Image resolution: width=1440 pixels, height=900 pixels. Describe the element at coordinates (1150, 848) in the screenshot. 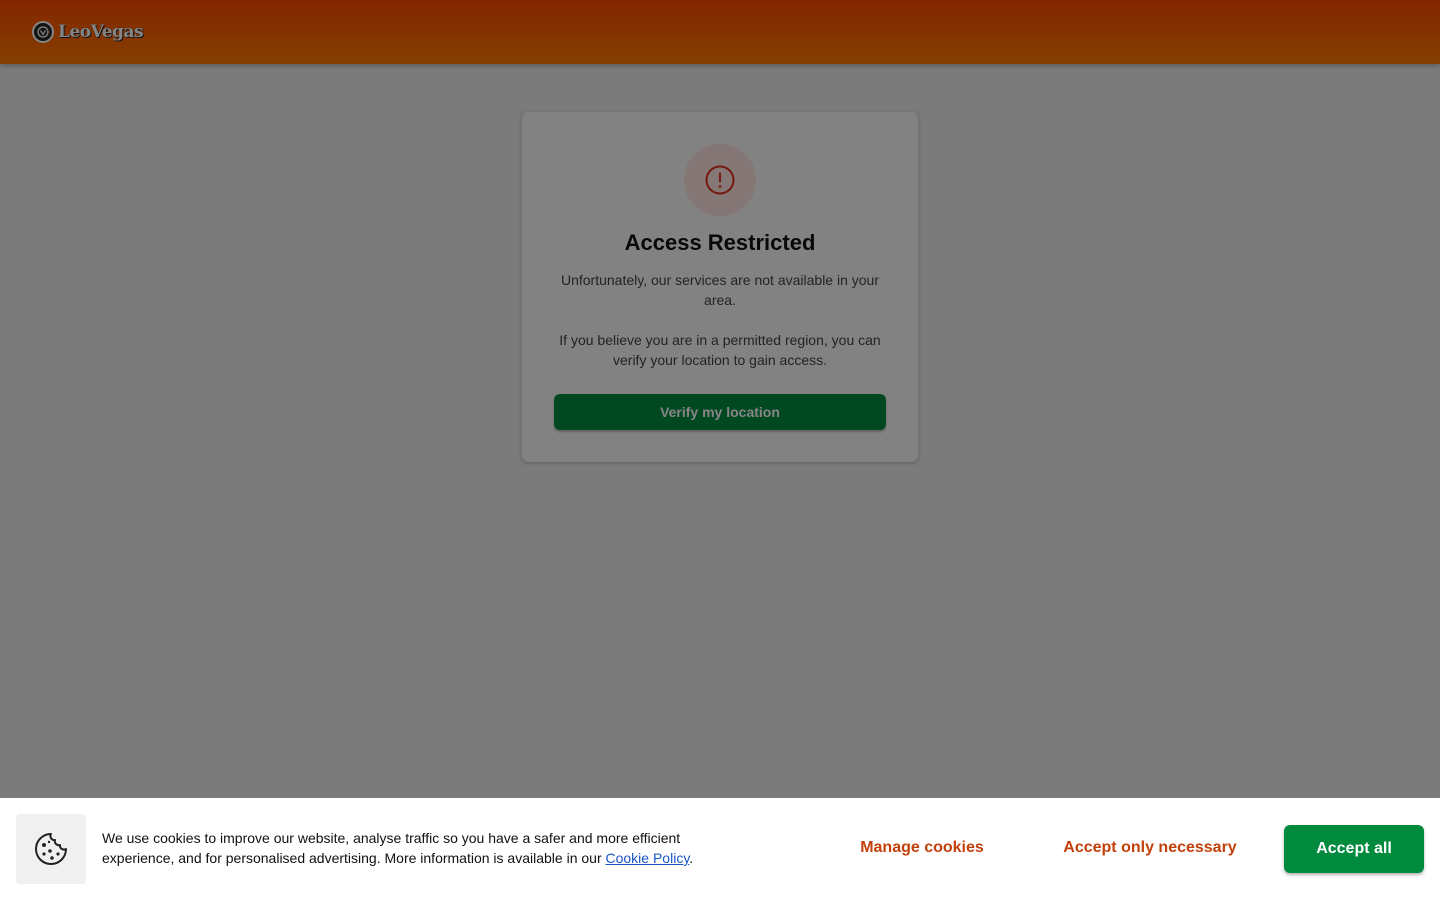

I see `accept-necessary-button: Accept only necessary` at that location.